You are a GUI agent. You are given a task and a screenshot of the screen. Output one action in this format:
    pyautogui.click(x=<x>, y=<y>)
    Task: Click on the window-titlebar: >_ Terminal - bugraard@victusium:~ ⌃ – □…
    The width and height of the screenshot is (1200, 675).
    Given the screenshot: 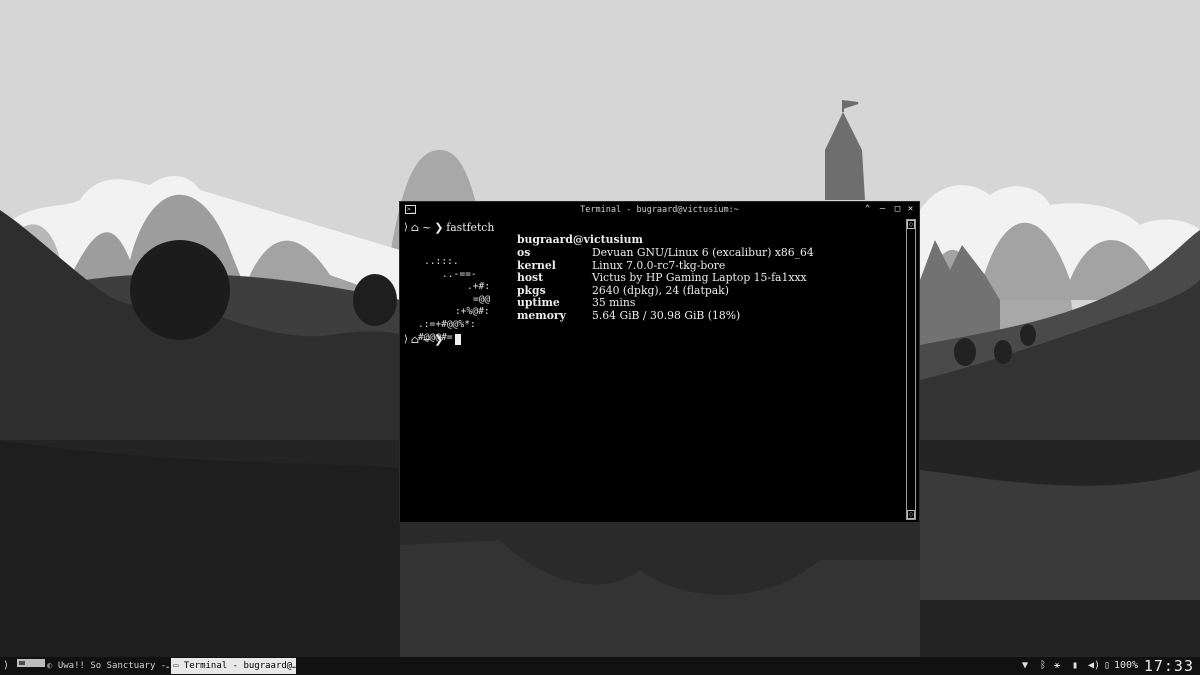 What is the action you would take?
    pyautogui.click(x=659, y=210)
    